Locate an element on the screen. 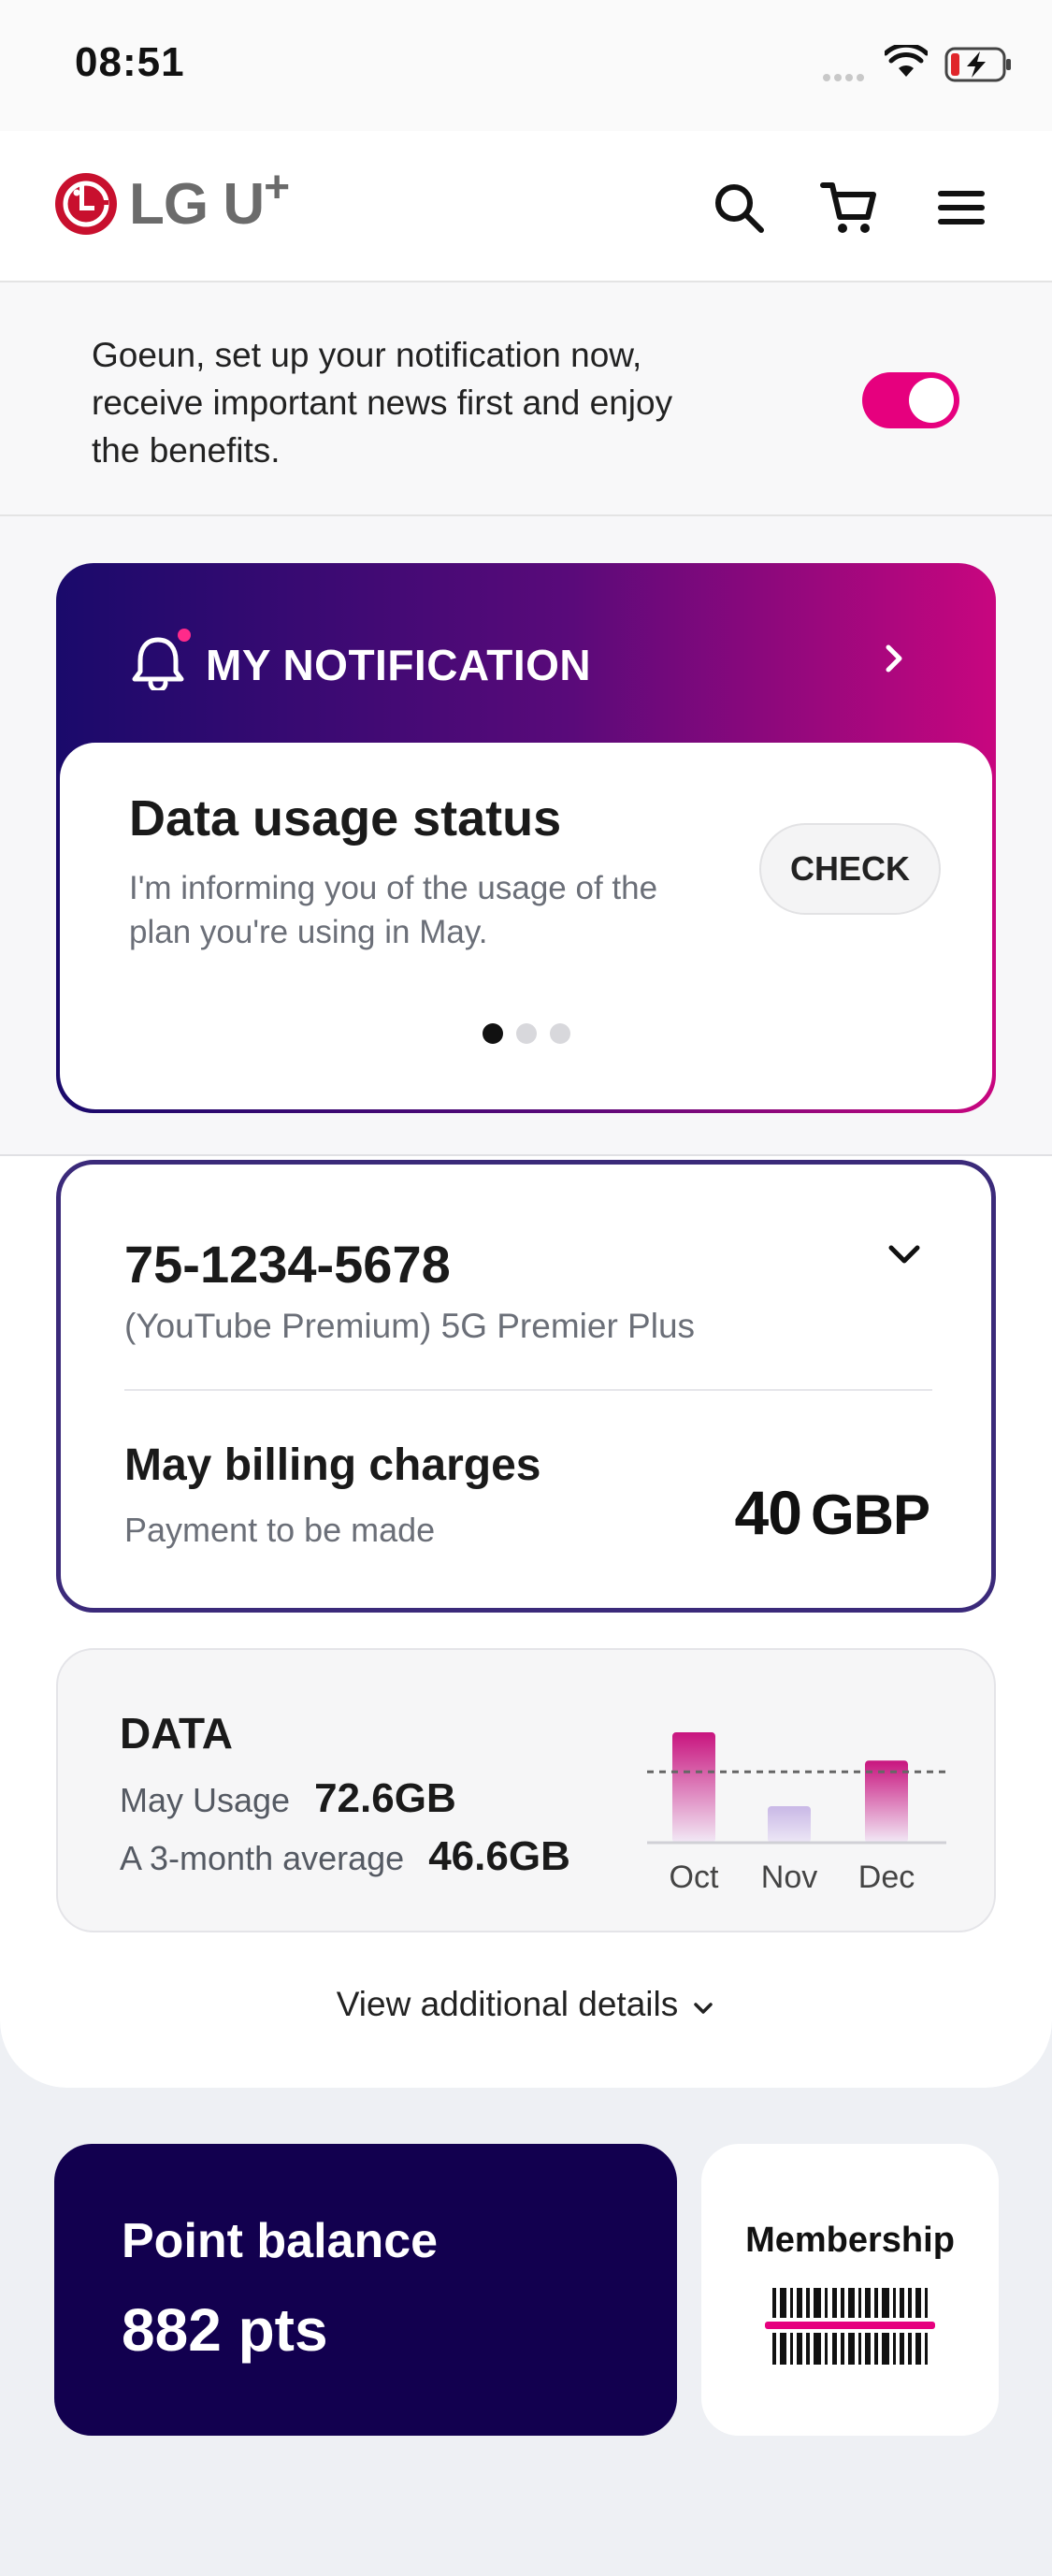 The height and width of the screenshot is (2576, 1052). average-usage-row: A 3-month average 46.6GB is located at coordinates (345, 1856).